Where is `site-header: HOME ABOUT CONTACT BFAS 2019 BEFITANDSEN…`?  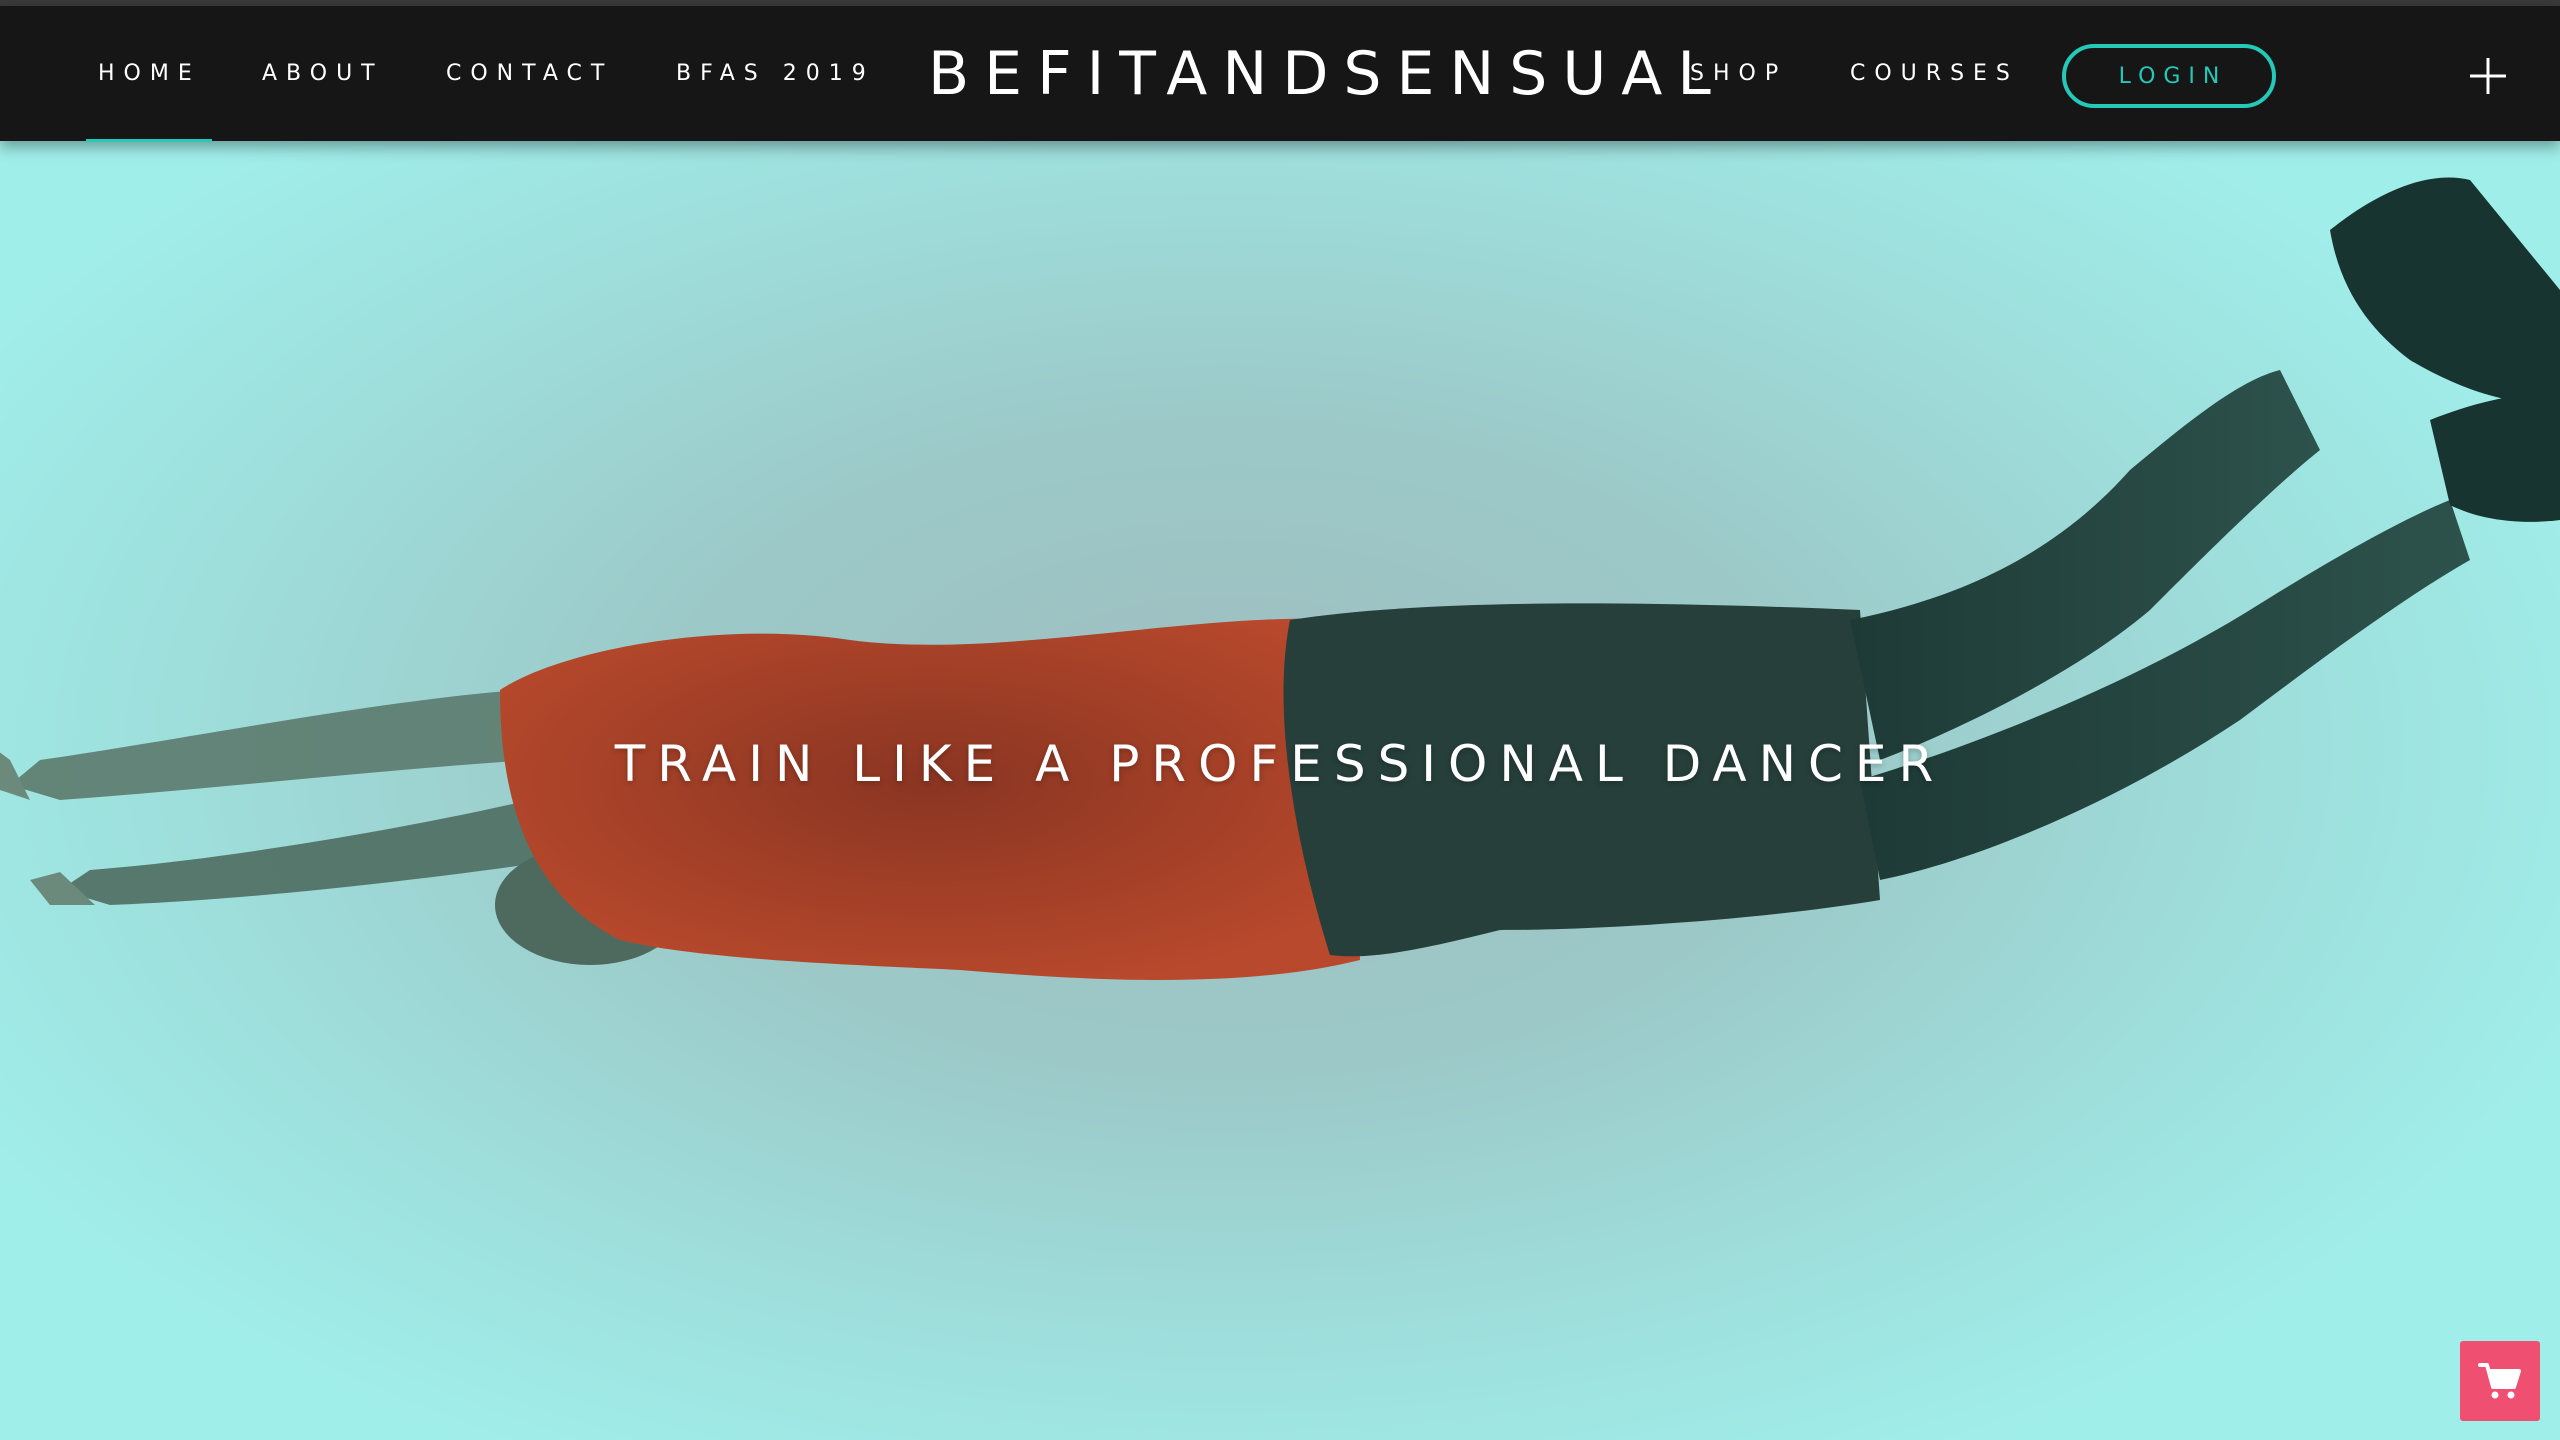
site-header: HOME ABOUT CONTACT BFAS 2019 BEFITANDSEN… is located at coordinates (1280, 74).